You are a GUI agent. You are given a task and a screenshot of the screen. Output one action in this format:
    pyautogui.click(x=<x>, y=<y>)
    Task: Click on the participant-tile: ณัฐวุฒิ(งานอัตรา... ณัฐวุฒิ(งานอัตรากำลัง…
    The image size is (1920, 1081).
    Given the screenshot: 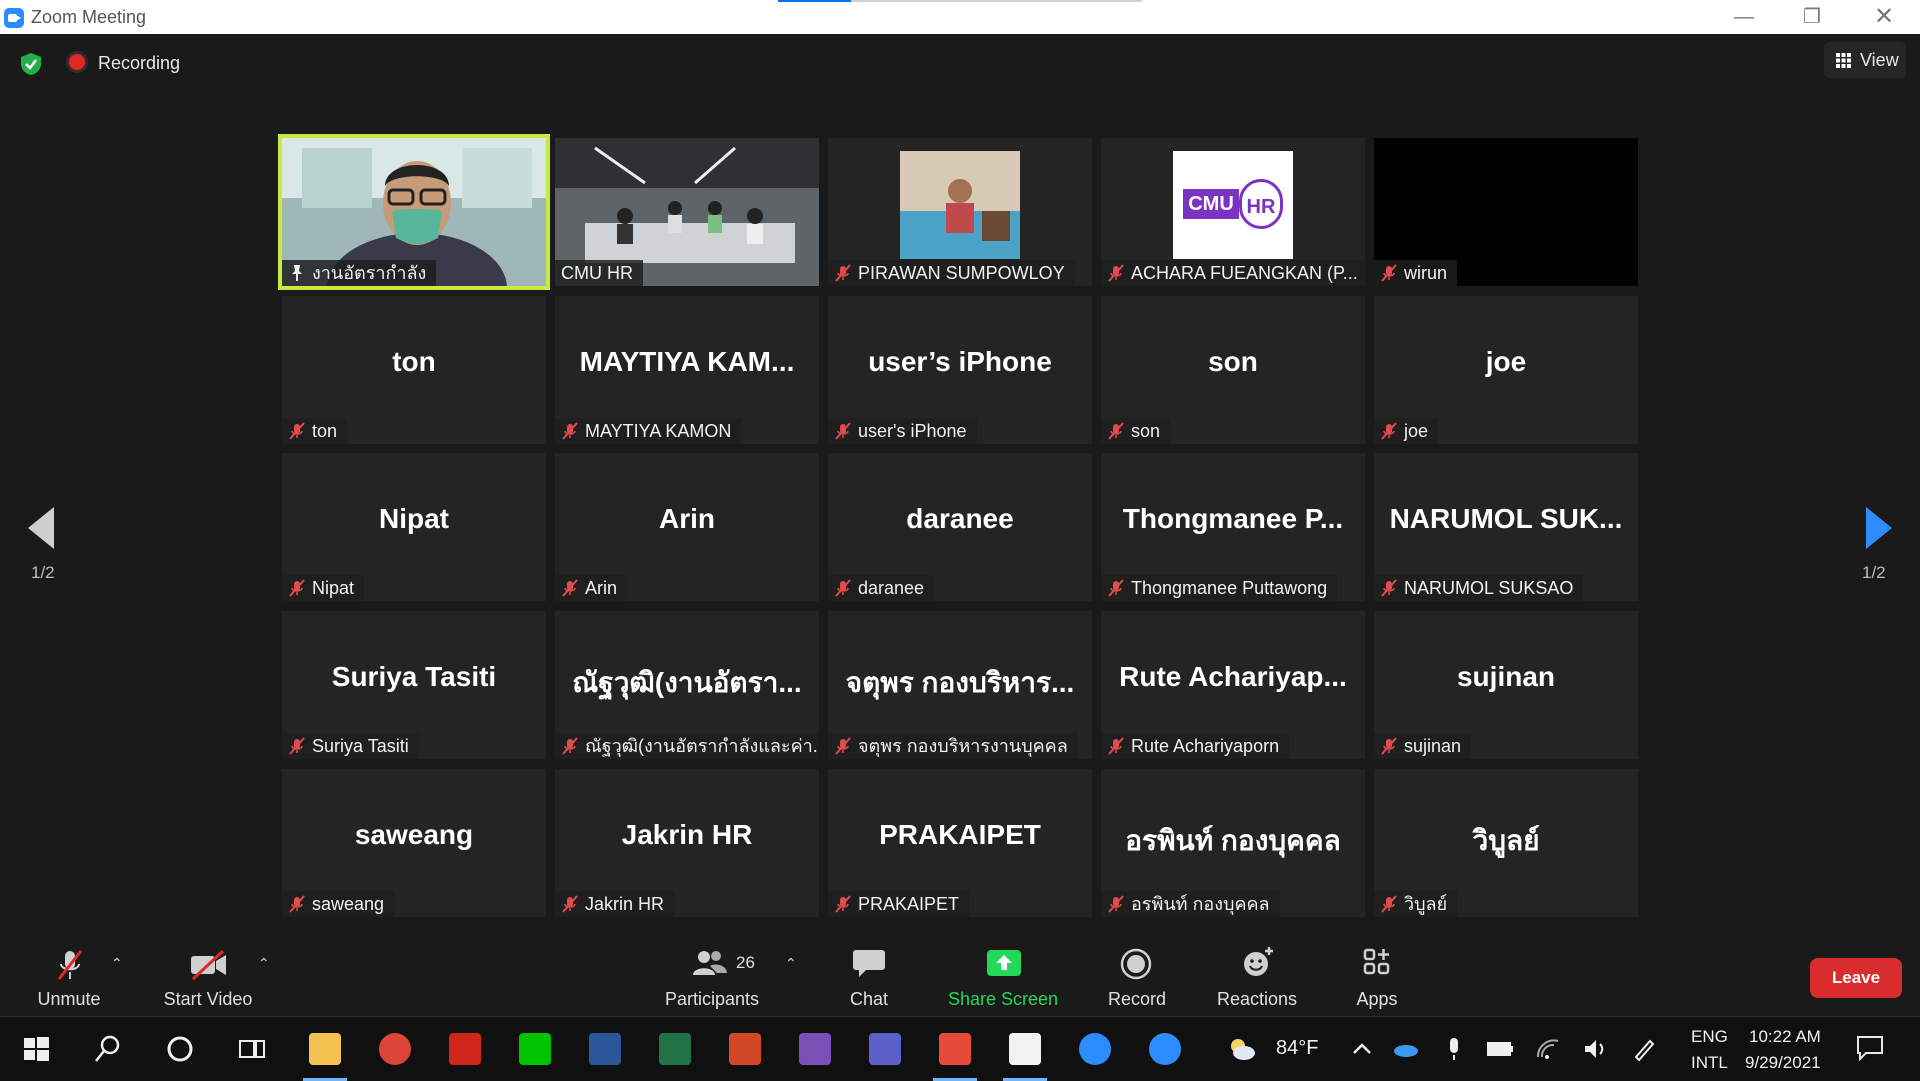 What is the action you would take?
    pyautogui.click(x=687, y=685)
    